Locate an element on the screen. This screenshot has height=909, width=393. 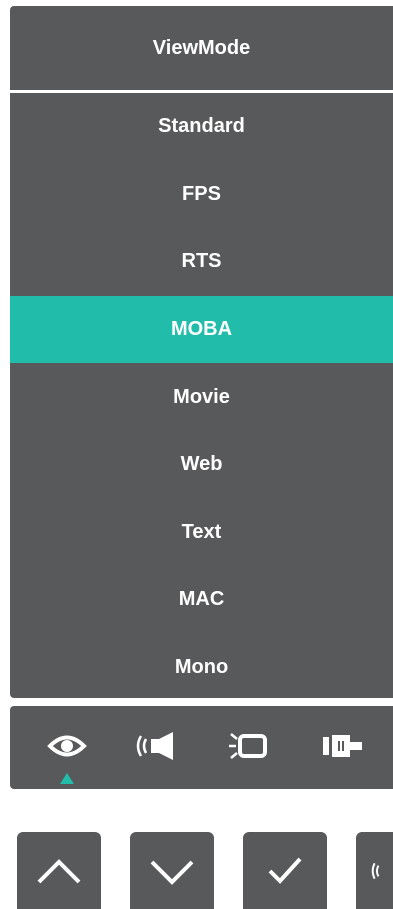
menu-item-standard: Standard is located at coordinates (201, 127).